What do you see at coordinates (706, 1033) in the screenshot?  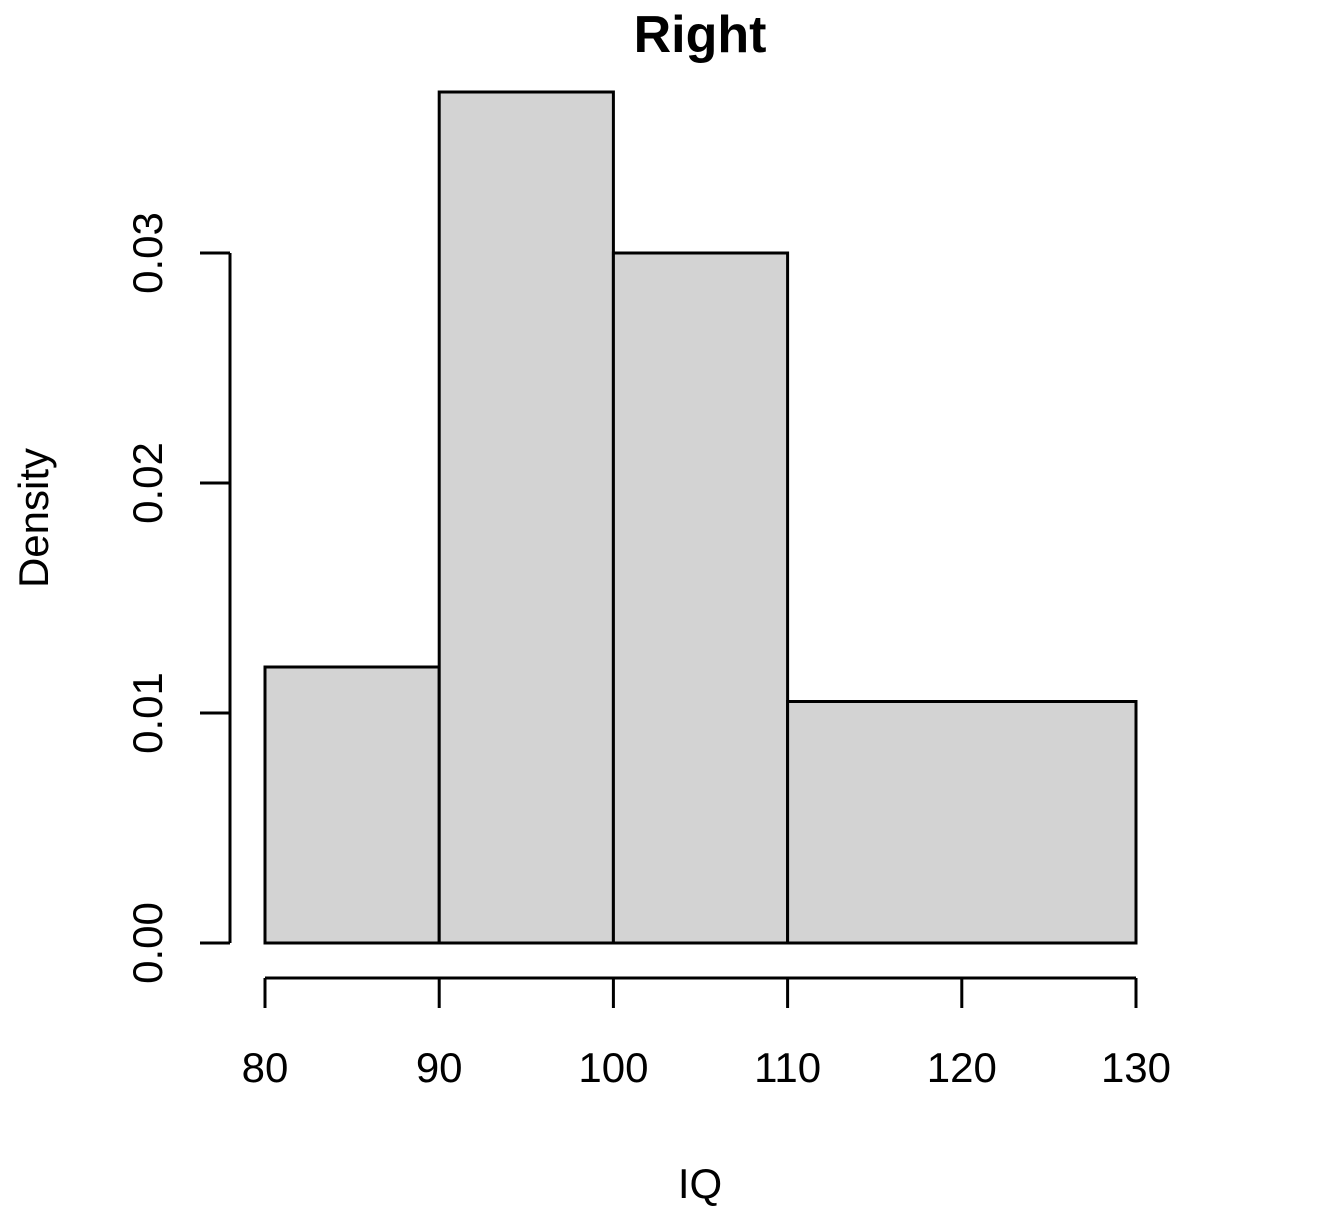 I see `x-axis: 80 90 100 110 120 130` at bounding box center [706, 1033].